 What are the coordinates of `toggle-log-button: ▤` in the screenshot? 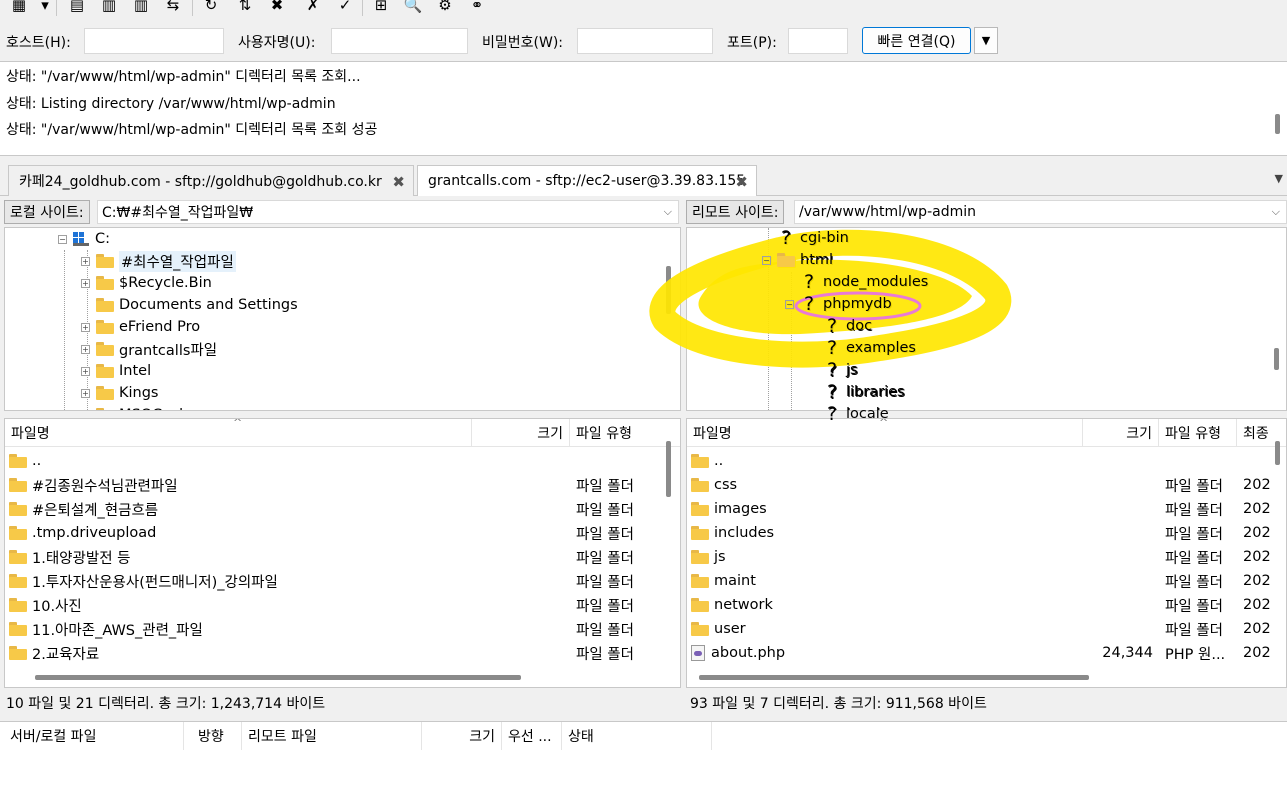 It's located at (77, 8).